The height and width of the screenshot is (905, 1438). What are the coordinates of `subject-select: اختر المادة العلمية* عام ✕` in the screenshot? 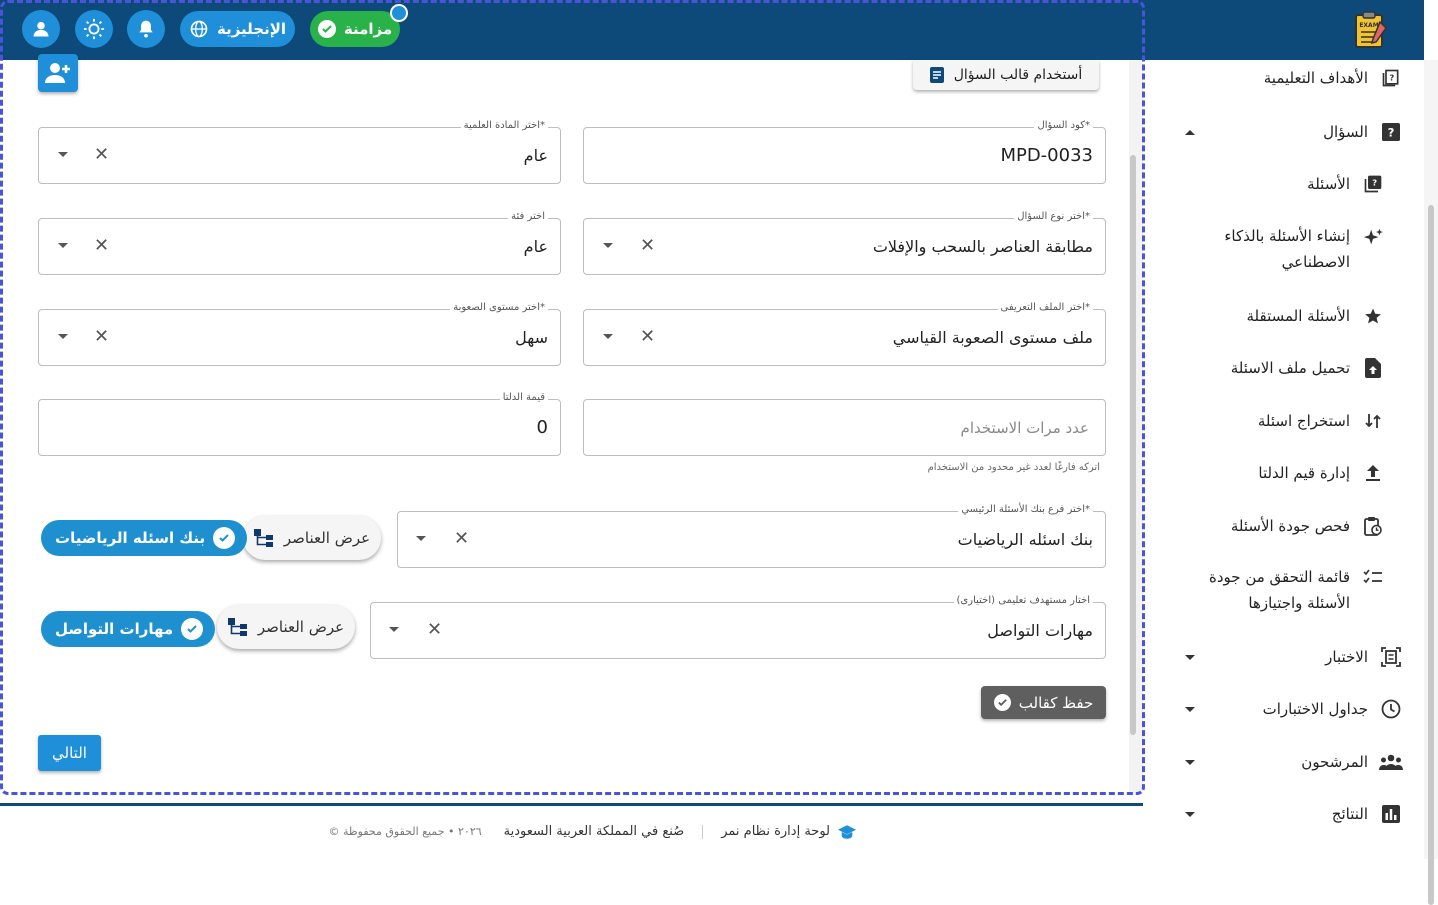 It's located at (299, 152).